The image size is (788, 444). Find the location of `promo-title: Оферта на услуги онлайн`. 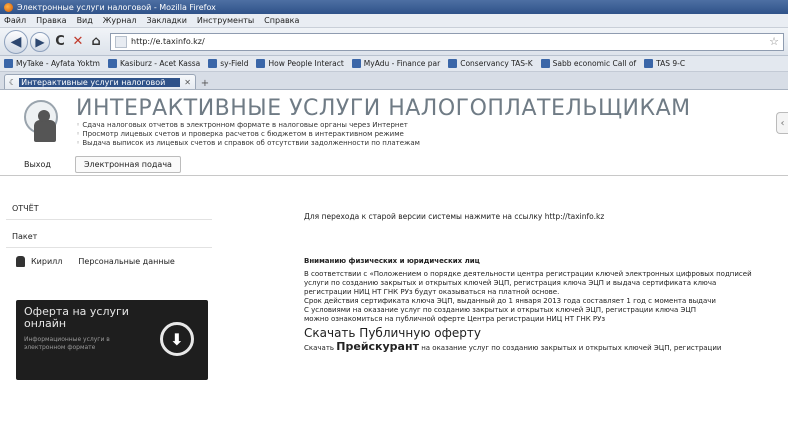

promo-title: Оферта на услуги онлайн is located at coordinates (76, 317).